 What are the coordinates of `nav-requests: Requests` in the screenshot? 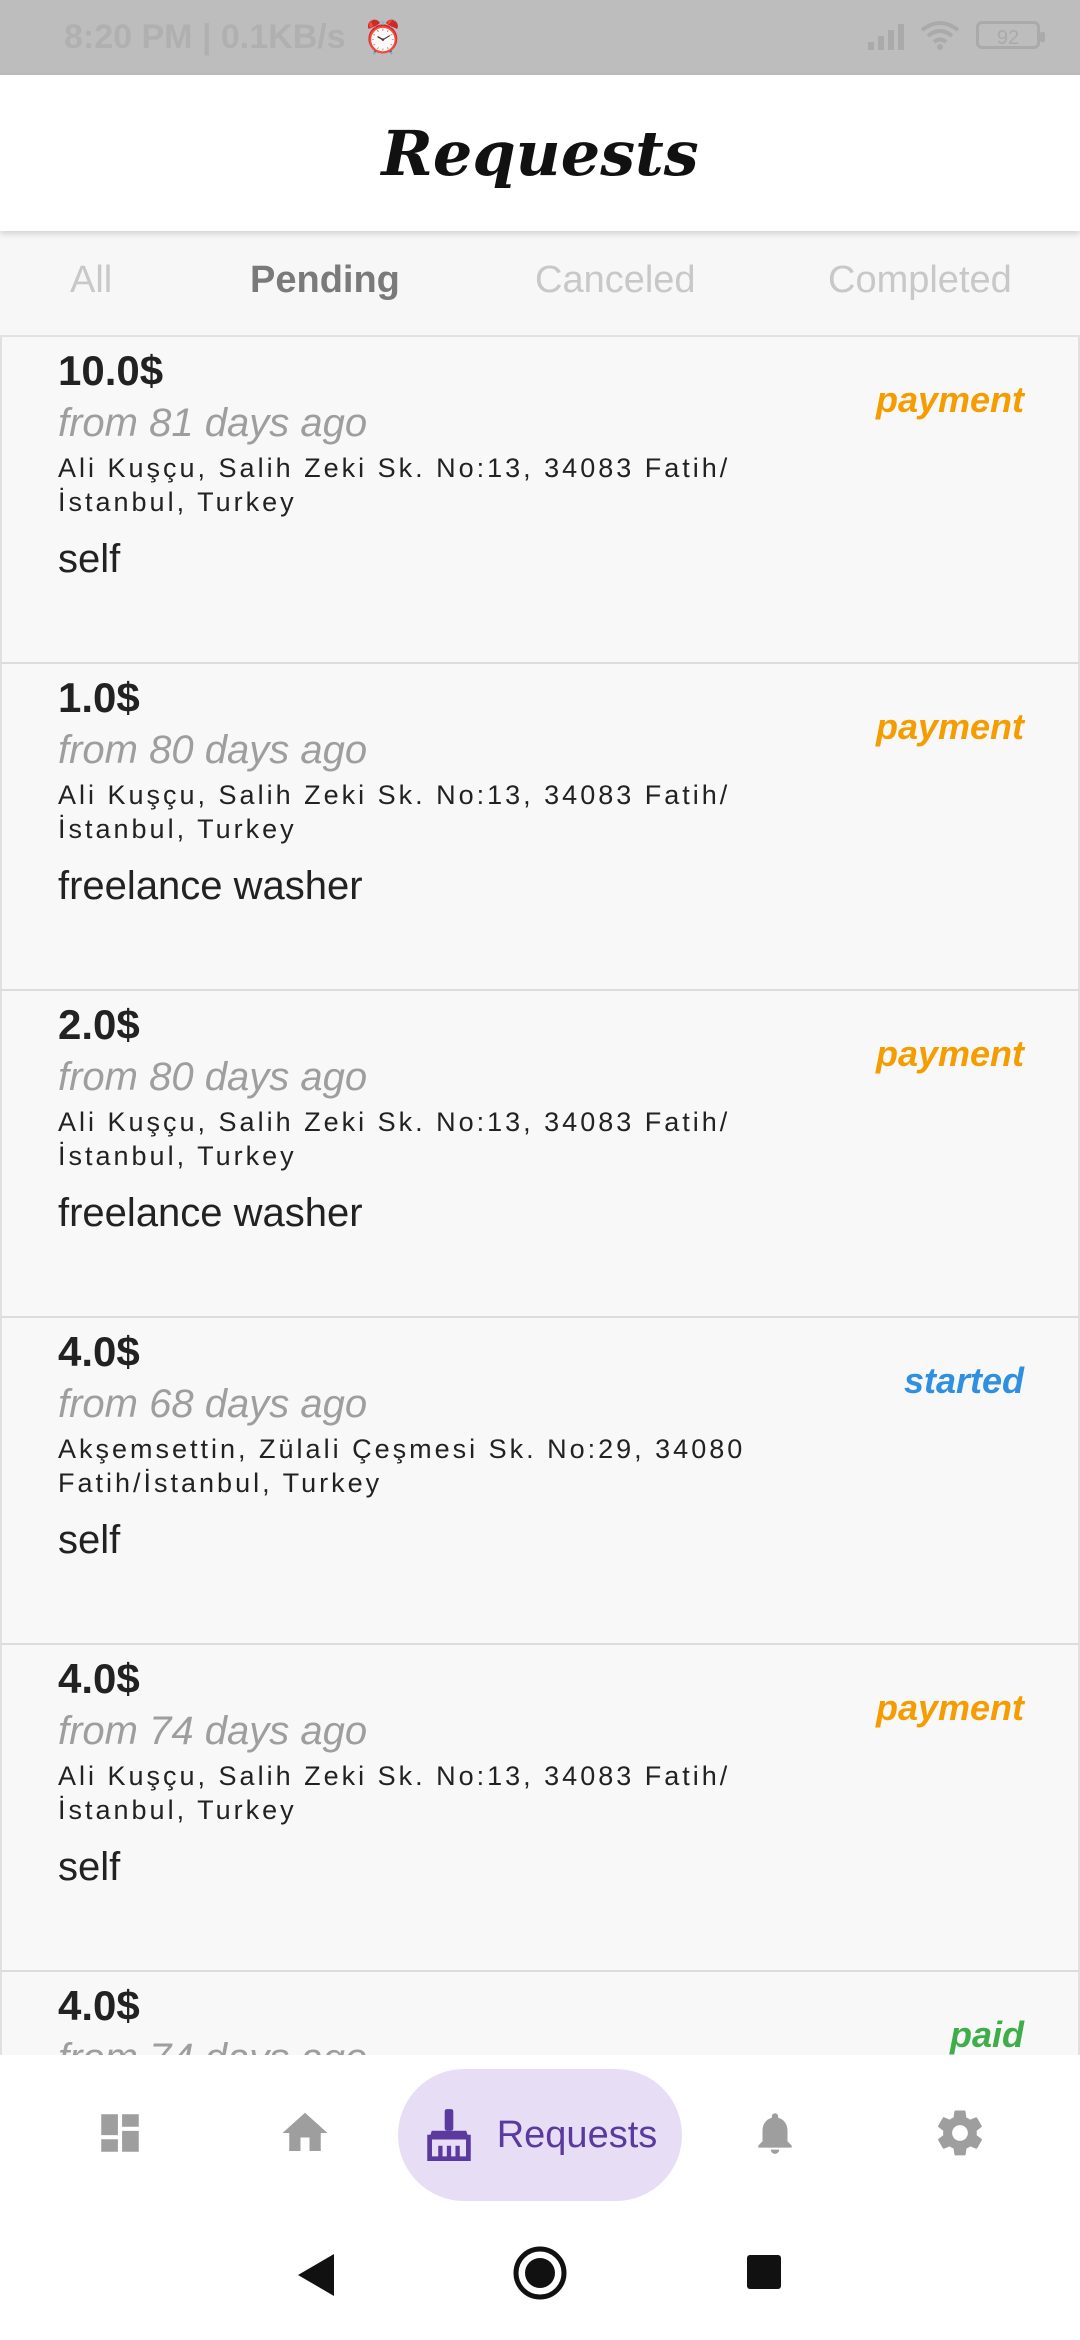 It's located at (540, 2135).